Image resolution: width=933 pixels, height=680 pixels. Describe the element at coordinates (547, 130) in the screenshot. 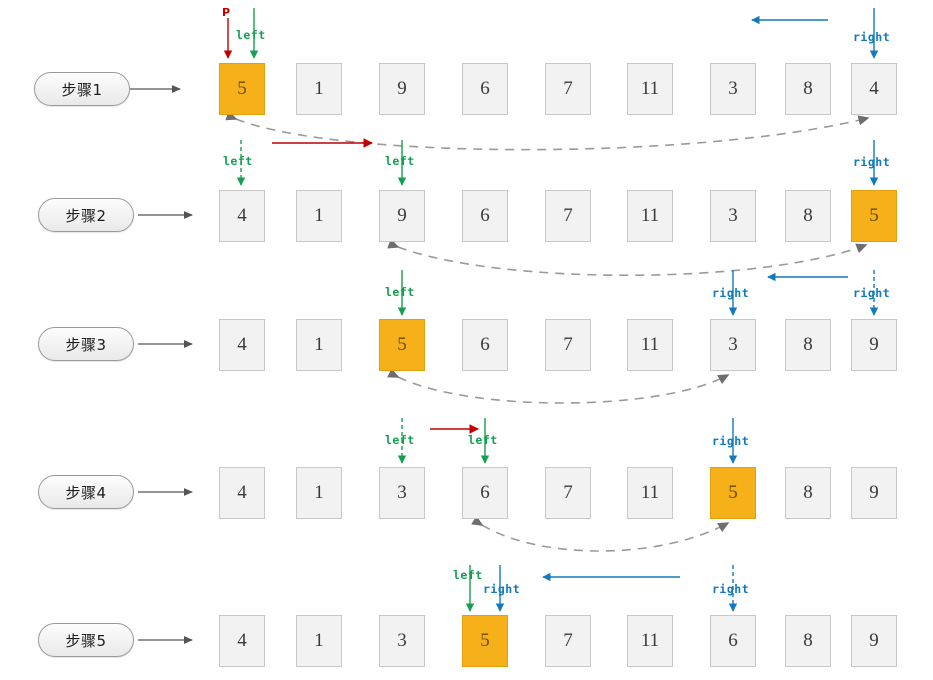

I see `row1-swap-arc` at that location.